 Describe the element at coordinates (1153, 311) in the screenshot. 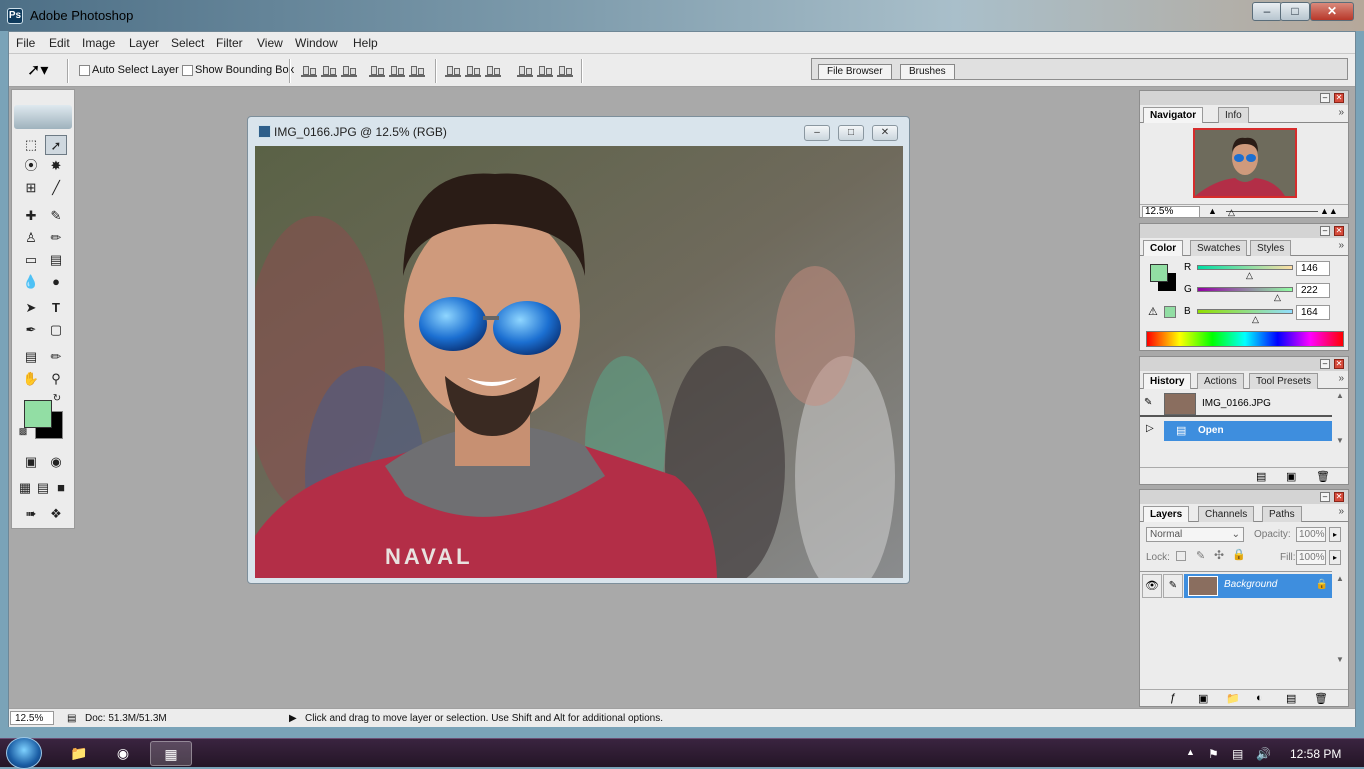

I see `gamut-warning-icon: ⚠` at that location.